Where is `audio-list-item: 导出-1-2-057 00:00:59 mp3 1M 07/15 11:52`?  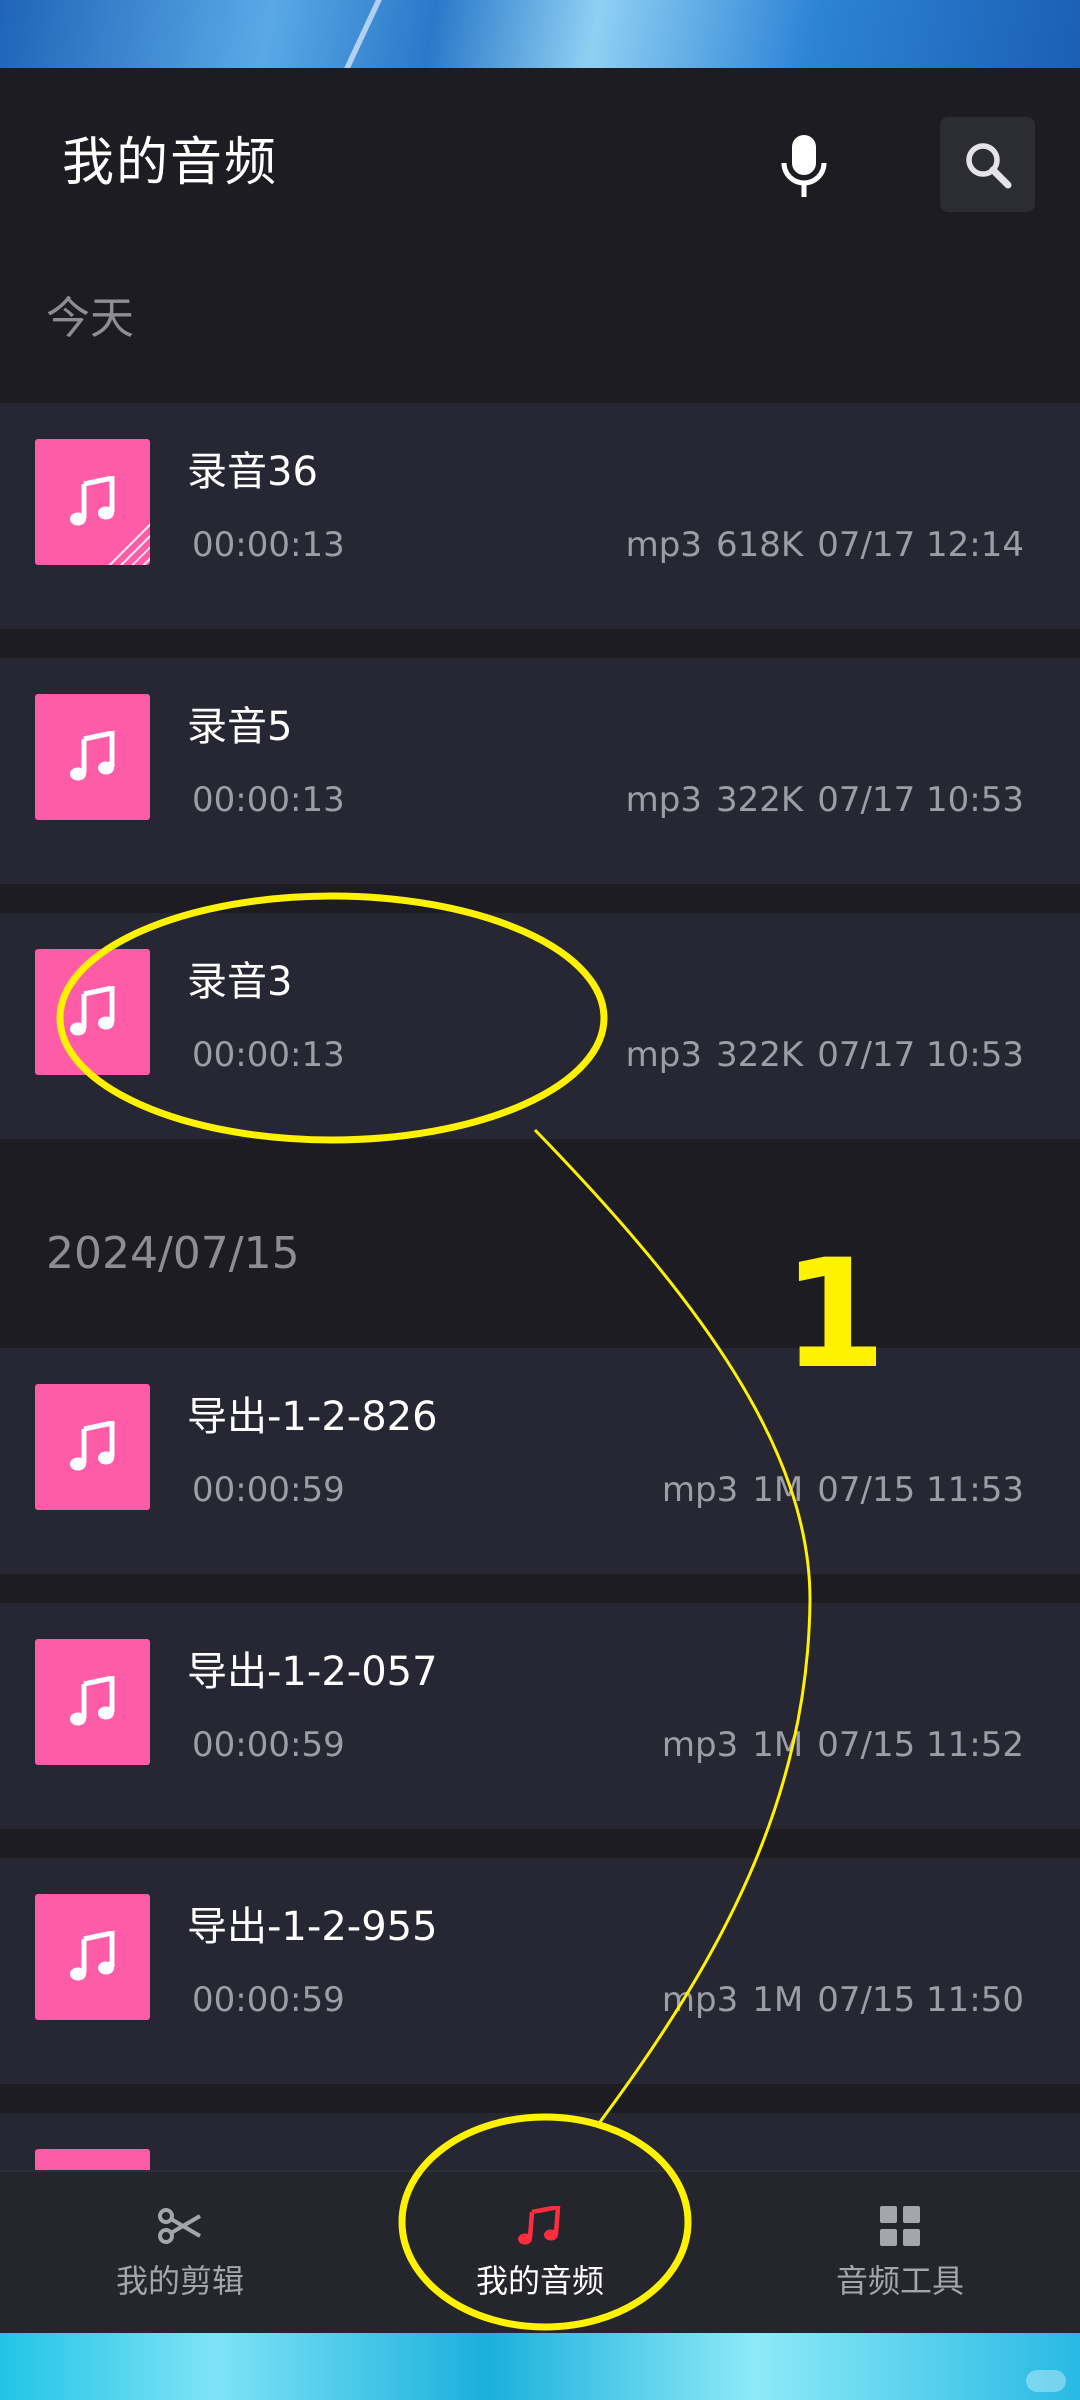 audio-list-item: 导出-1-2-057 00:00:59 mp3 1M 07/15 11:52 is located at coordinates (540, 1716).